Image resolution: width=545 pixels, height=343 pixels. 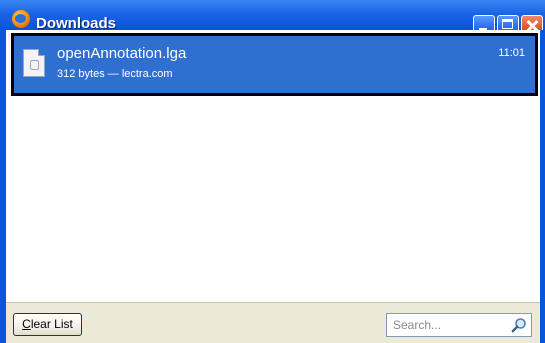 What do you see at coordinates (447, 325) in the screenshot?
I see `search-input` at bounding box center [447, 325].